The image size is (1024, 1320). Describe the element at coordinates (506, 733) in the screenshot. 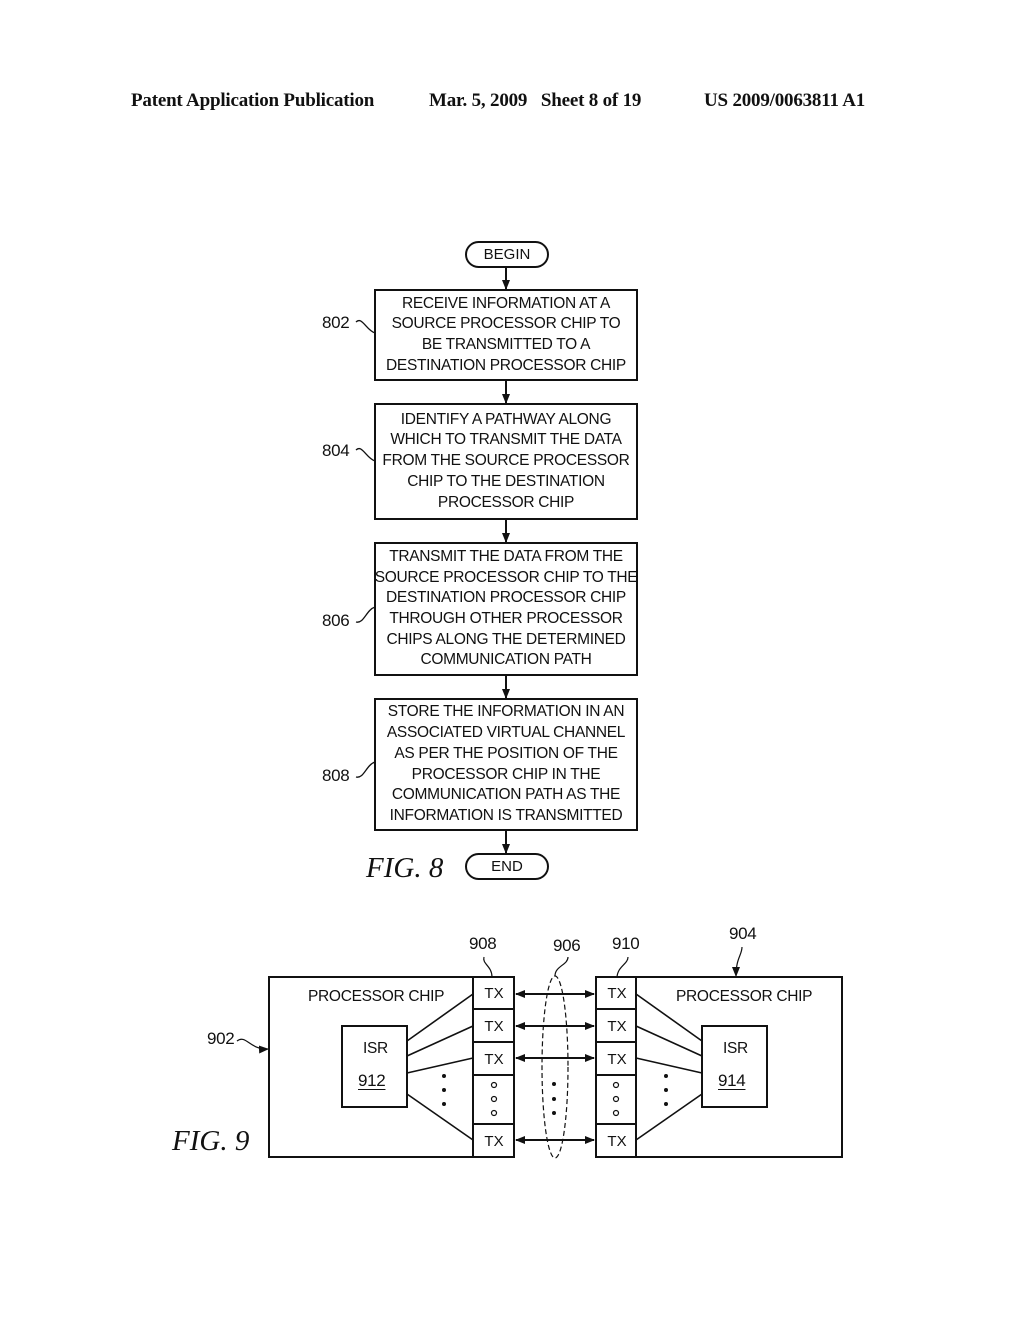

I see `step-line: ASSOCIATED VIRTUAL CHANNEL` at that location.